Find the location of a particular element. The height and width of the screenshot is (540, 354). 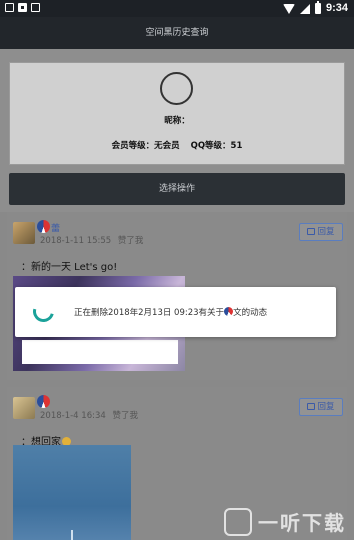

loading-spinner-icon is located at coordinates (43, 311).